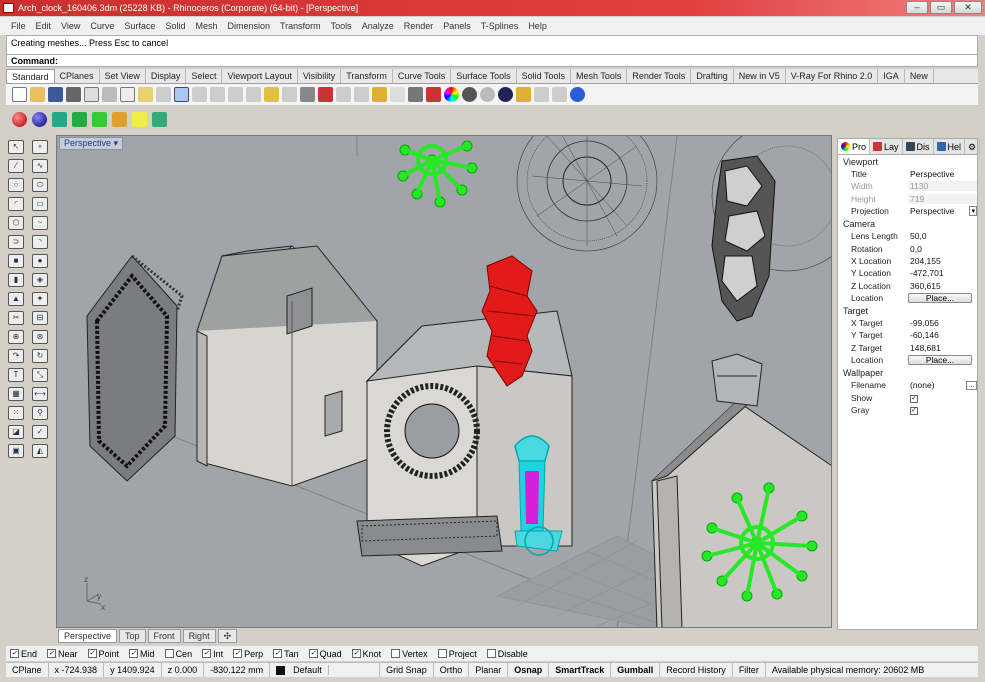  I want to click on tab-mesh-tools: Mesh Tools, so click(599, 76).